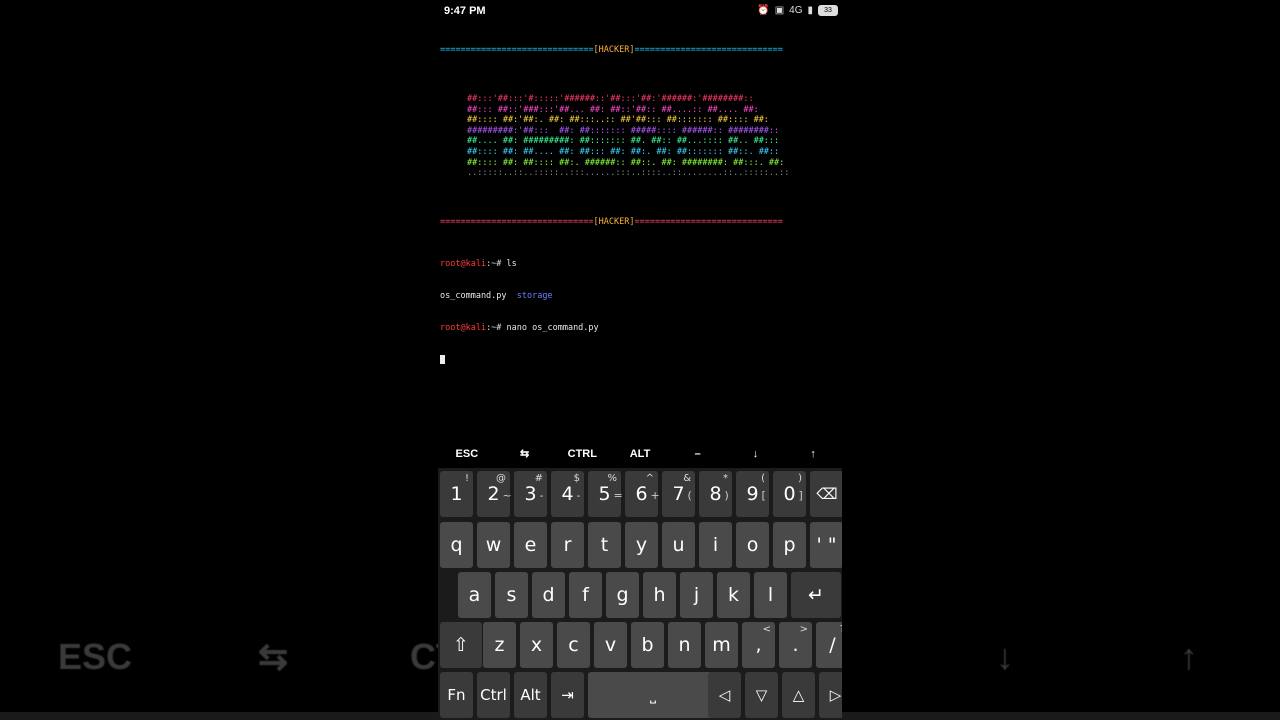 The height and width of the screenshot is (720, 1280). What do you see at coordinates (604, 545) in the screenshot?
I see `key-t: t` at bounding box center [604, 545].